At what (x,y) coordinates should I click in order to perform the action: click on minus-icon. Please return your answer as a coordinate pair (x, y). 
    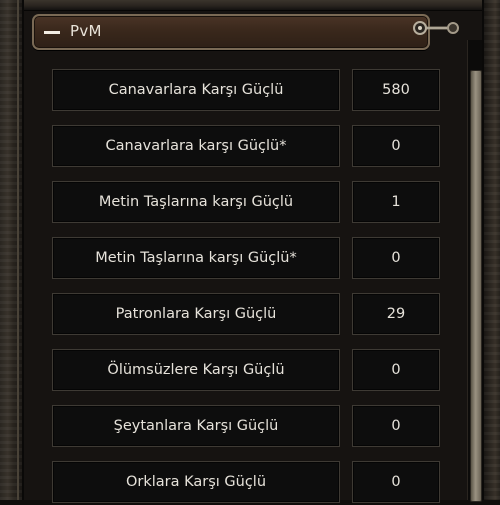
    Looking at the image, I should click on (52, 32).